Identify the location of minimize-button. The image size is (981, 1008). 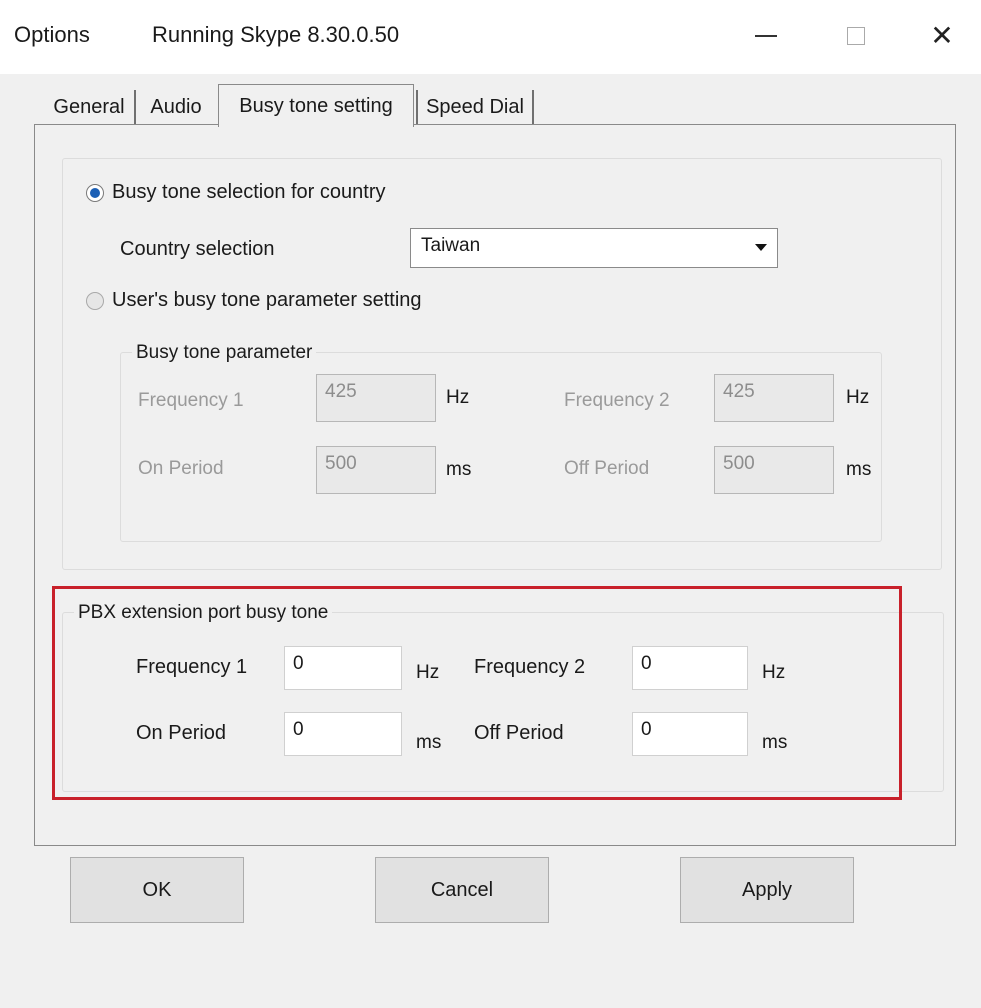
(766, 36).